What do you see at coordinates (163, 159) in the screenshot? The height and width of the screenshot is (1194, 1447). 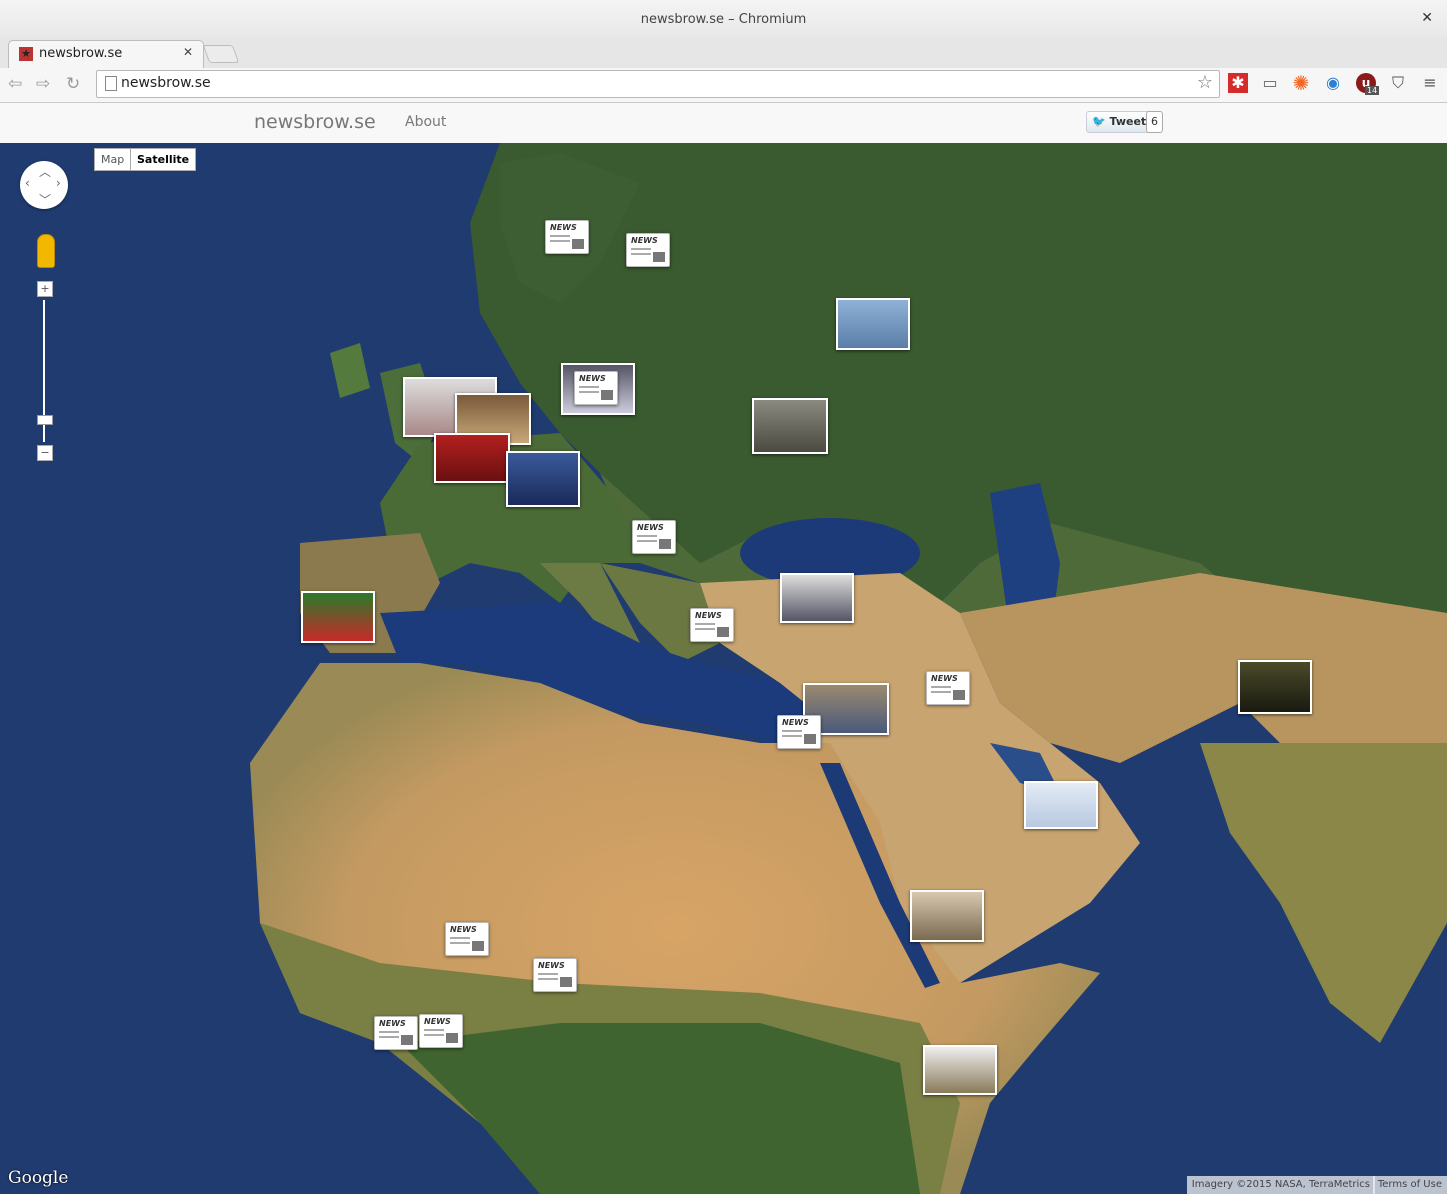 I see `map-type-satellite-button: Satellite` at bounding box center [163, 159].